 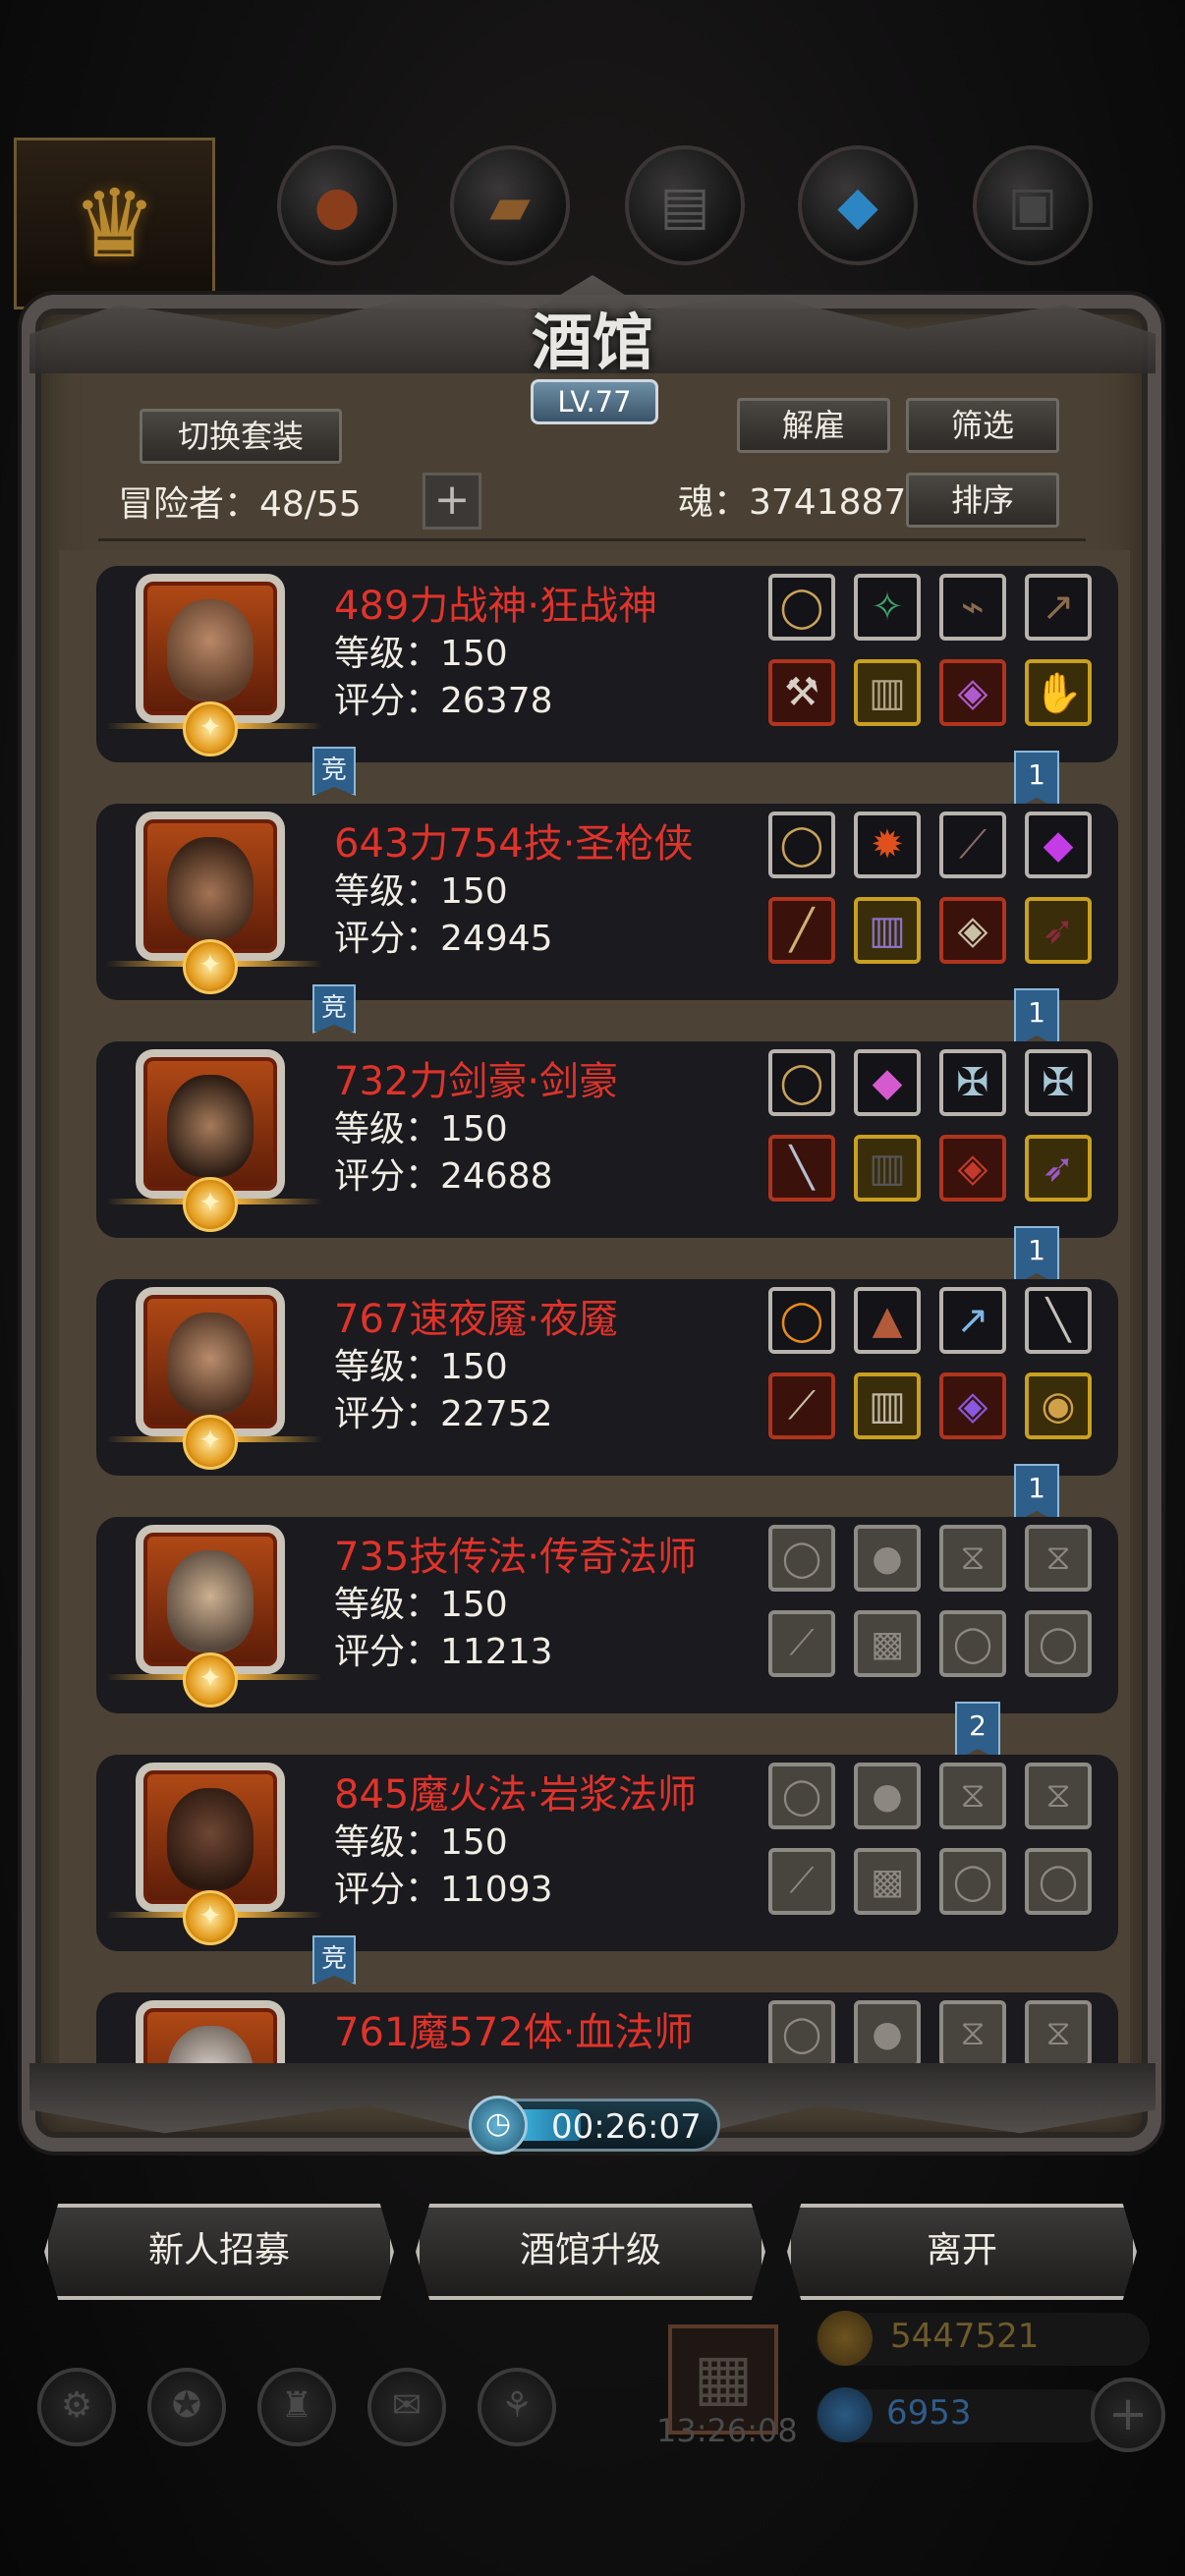 What do you see at coordinates (240, 504) in the screenshot?
I see `adventurer-count: 冒险者：48/55` at bounding box center [240, 504].